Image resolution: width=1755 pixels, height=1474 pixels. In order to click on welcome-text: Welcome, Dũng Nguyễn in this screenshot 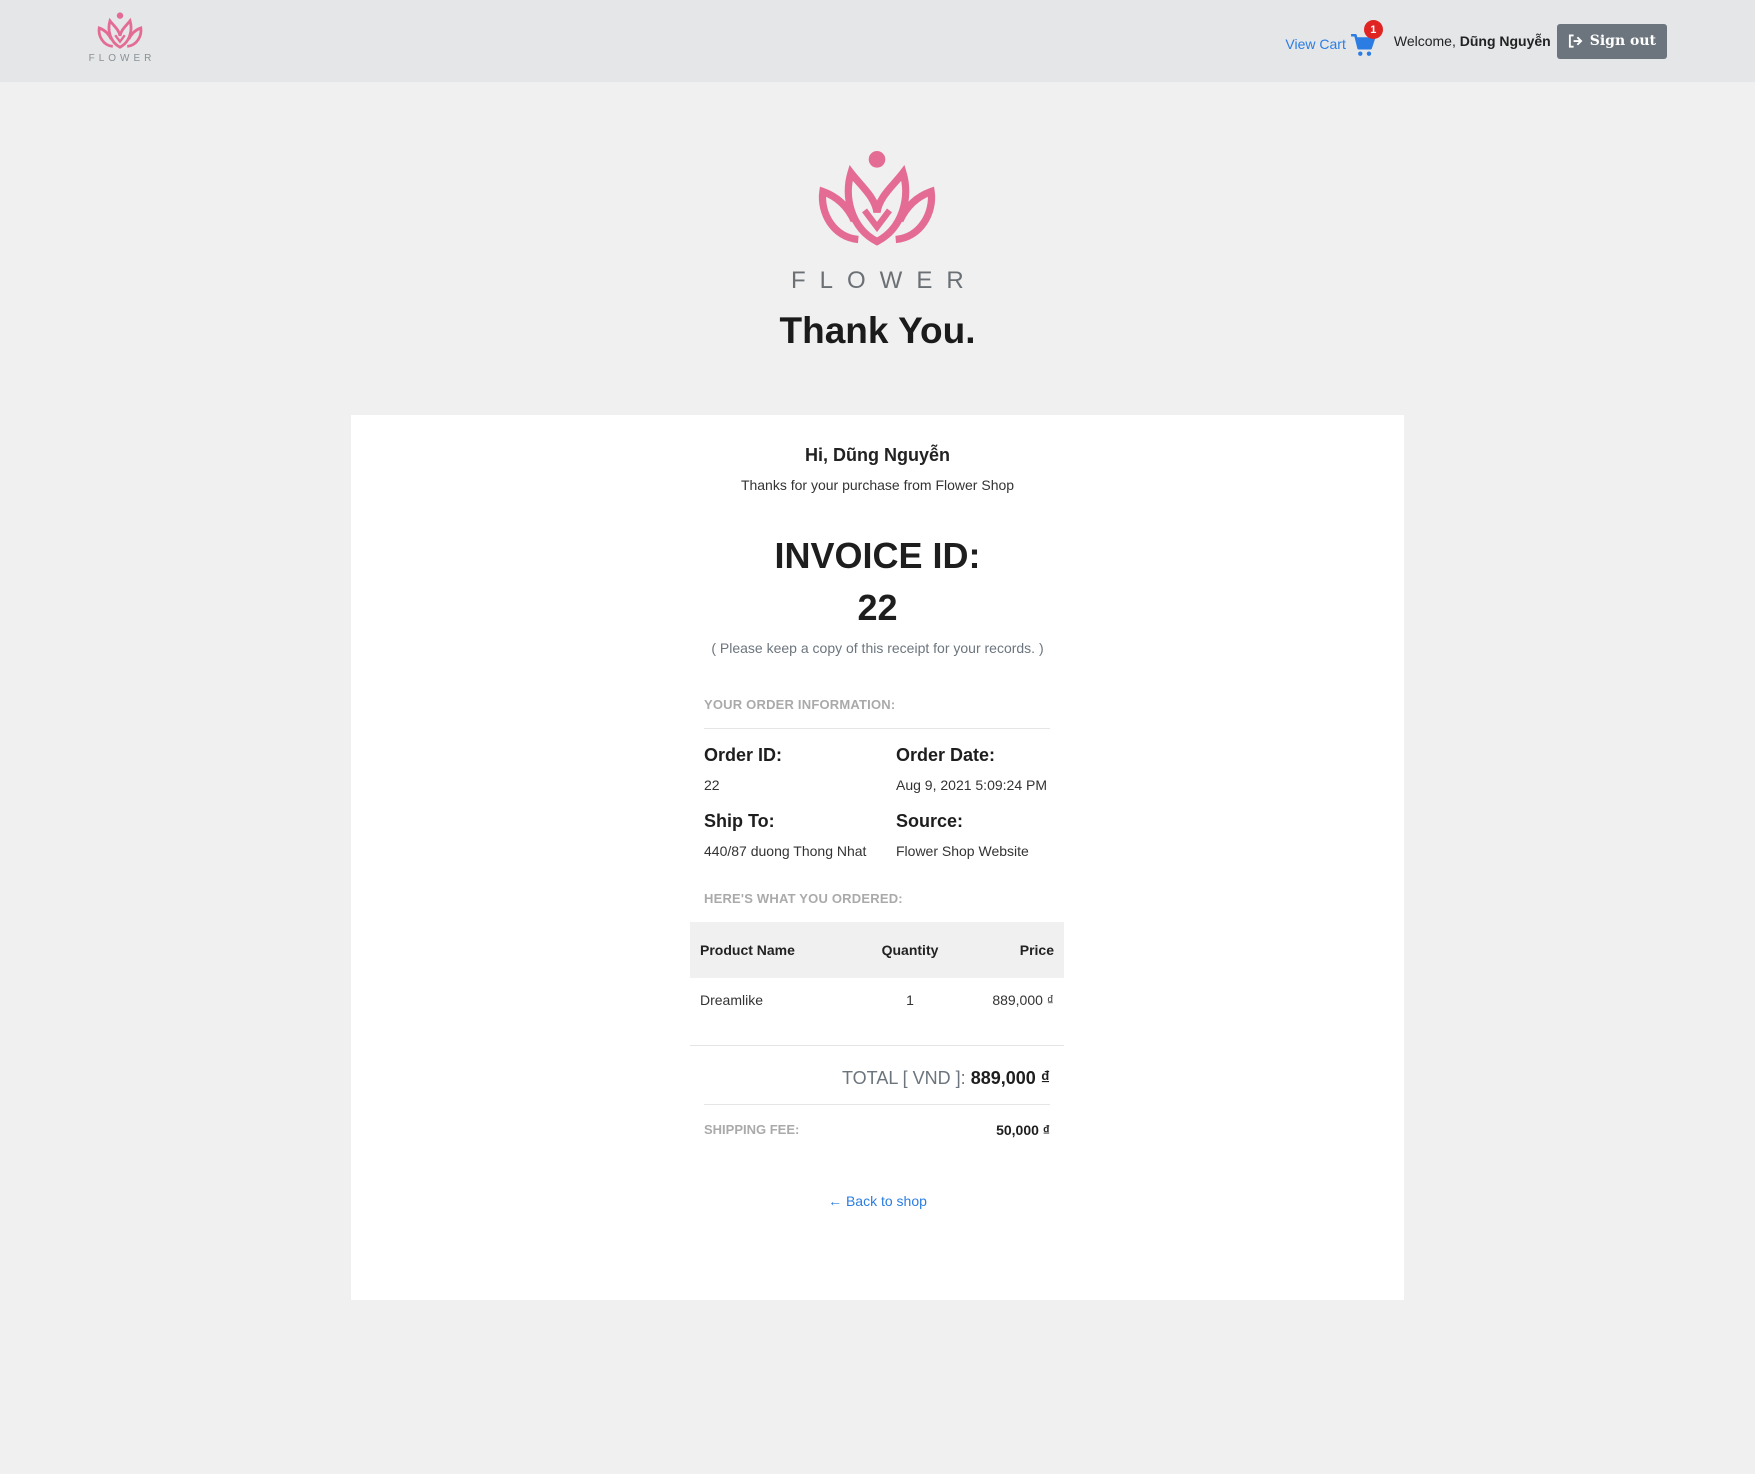, I will do `click(1472, 41)`.